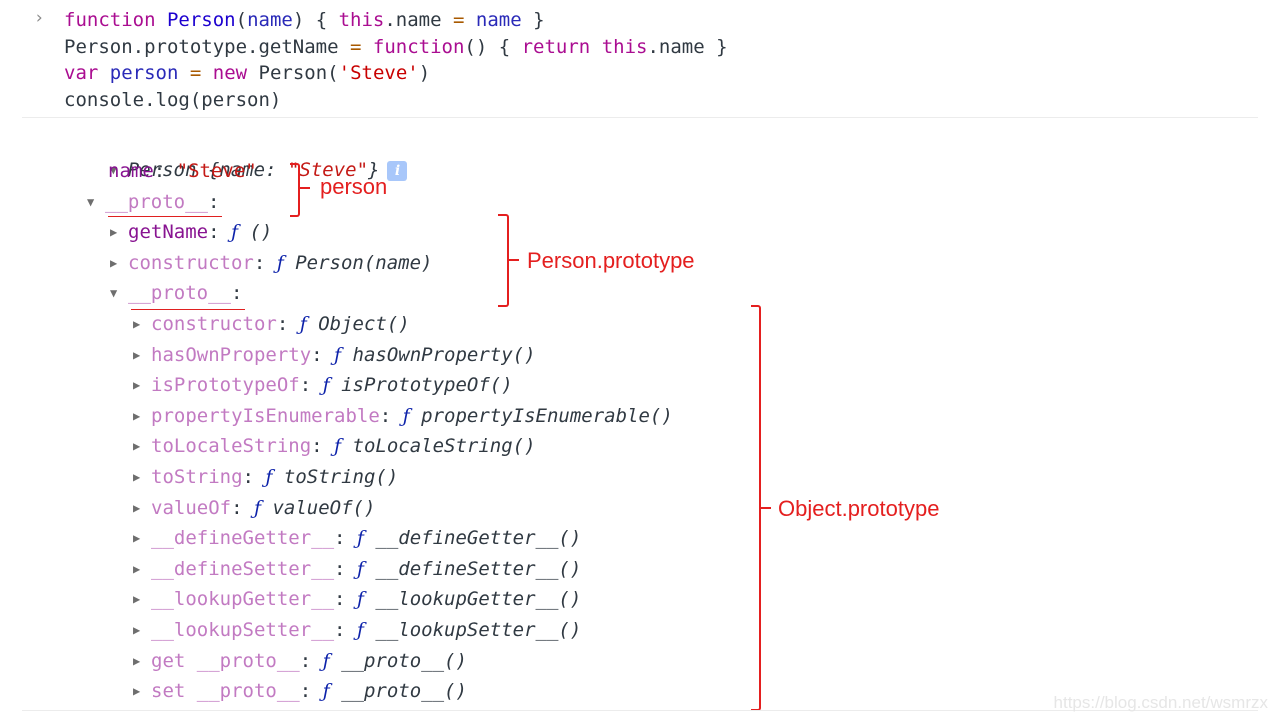 The image size is (1280, 720). What do you see at coordinates (225, 691) in the screenshot?
I see `property-key: set __proto__` at bounding box center [225, 691].